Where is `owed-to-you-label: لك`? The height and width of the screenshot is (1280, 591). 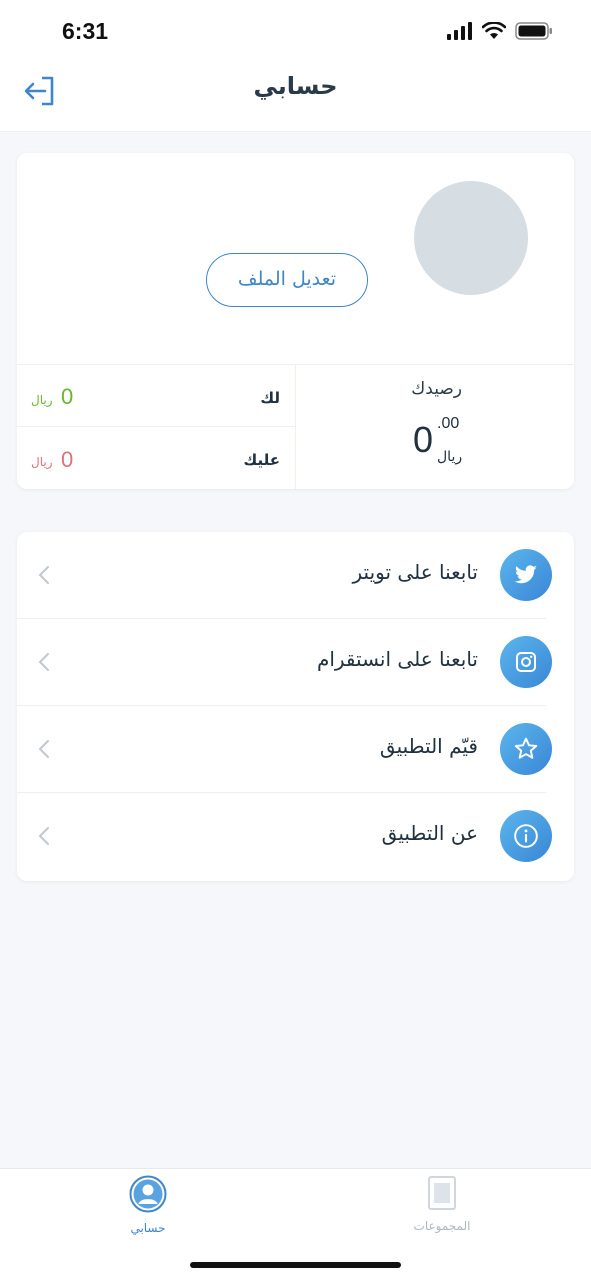
owed-to-you-label: لك is located at coordinates (270, 398).